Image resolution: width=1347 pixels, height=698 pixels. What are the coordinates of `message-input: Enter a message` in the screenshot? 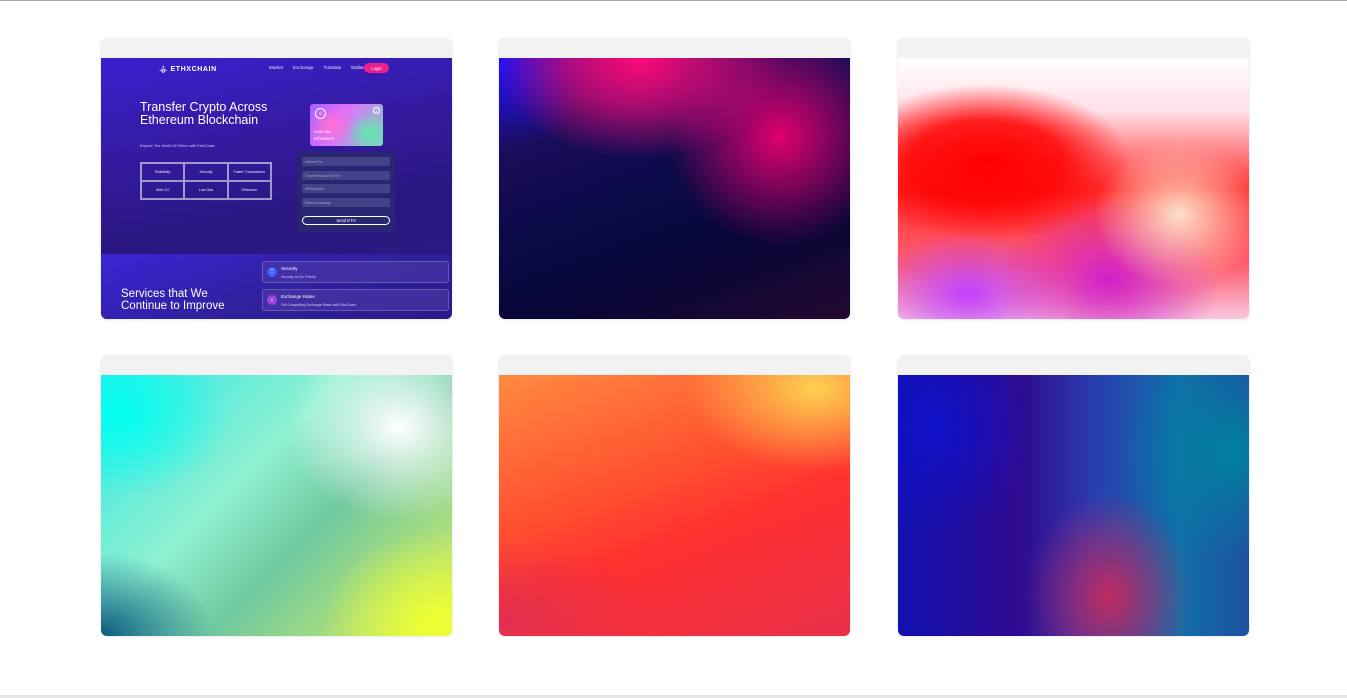 It's located at (346, 202).